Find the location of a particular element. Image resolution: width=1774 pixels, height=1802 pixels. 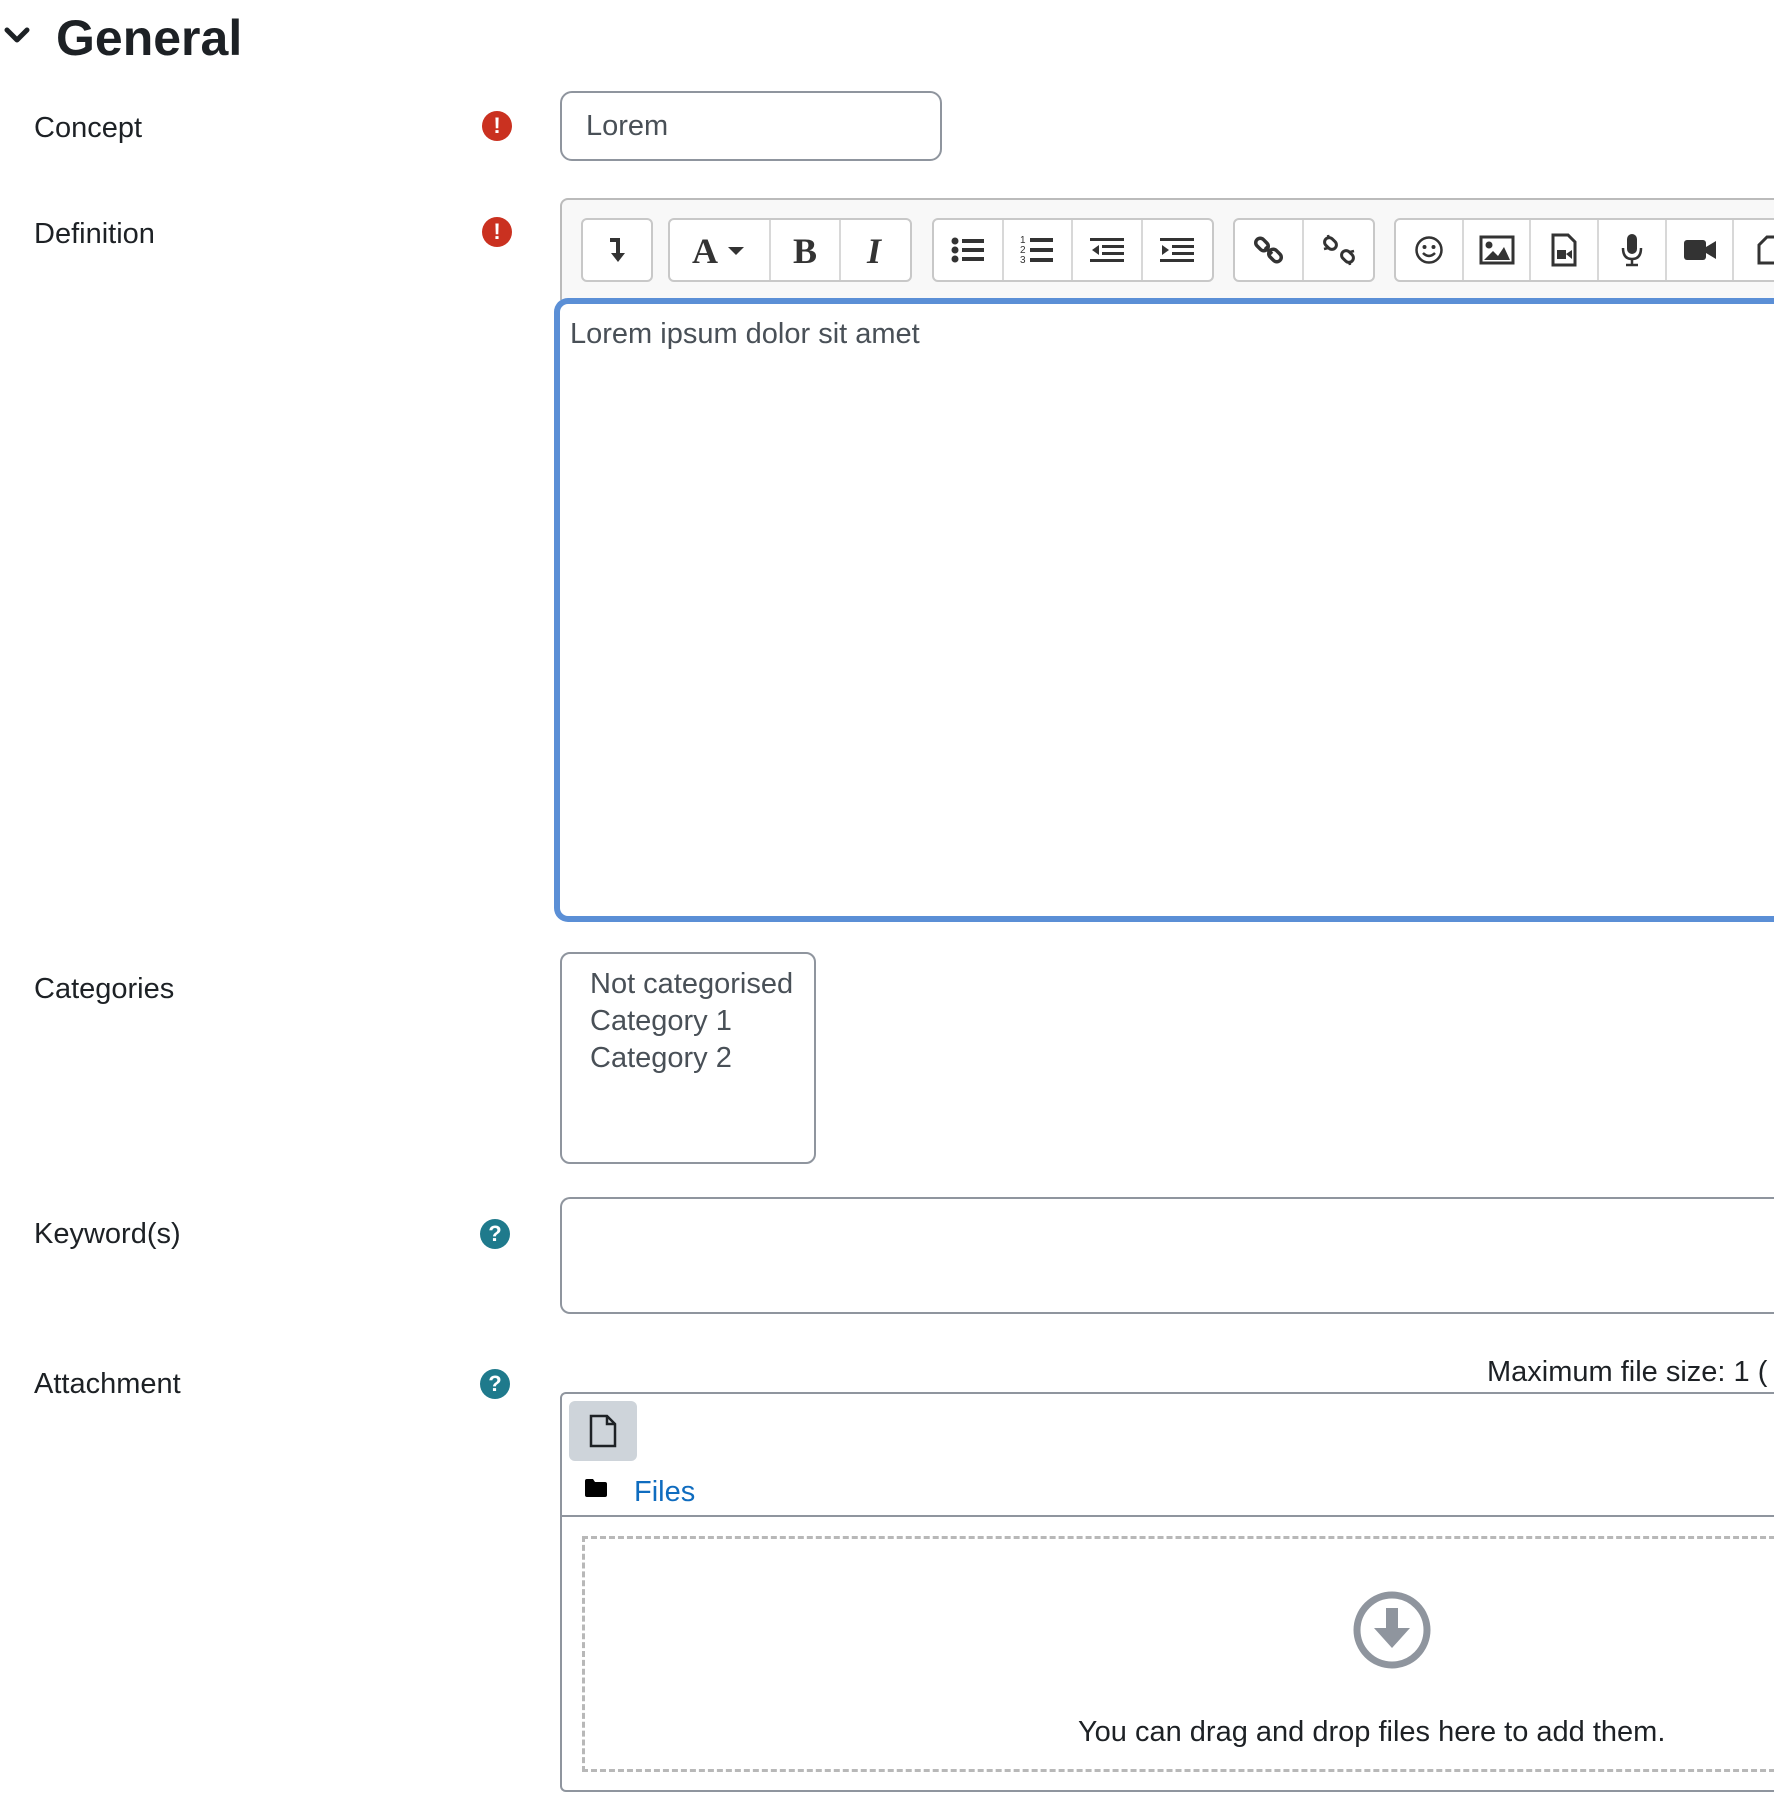

files-breadcrumb-link: Files is located at coordinates (664, 1492).